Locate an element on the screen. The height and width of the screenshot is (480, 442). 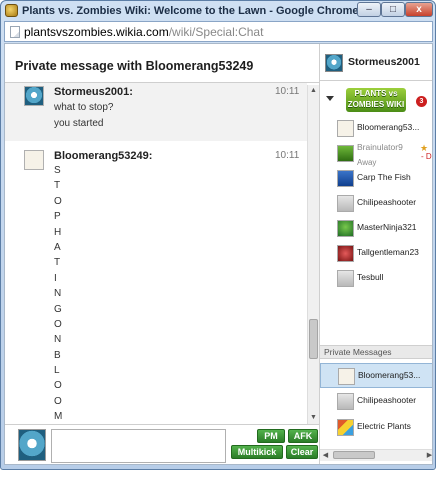
chat-header: Private message with Bloomerang53249 is located at coordinates (162, 63).